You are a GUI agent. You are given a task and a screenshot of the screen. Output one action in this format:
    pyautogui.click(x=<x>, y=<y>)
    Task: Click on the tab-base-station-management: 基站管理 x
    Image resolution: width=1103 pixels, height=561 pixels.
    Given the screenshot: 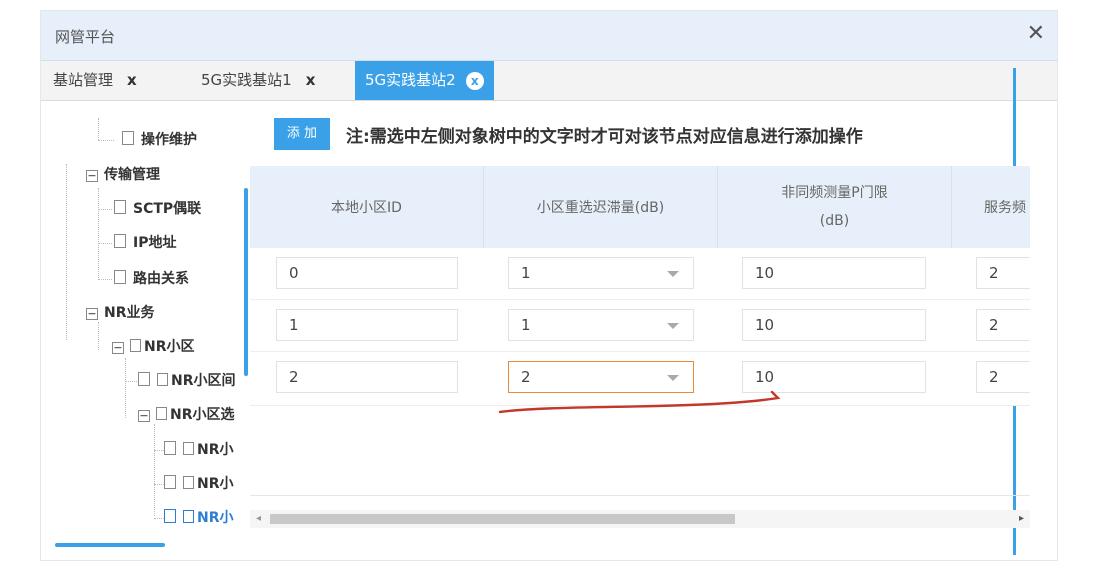 What is the action you would take?
    pyautogui.click(x=95, y=80)
    